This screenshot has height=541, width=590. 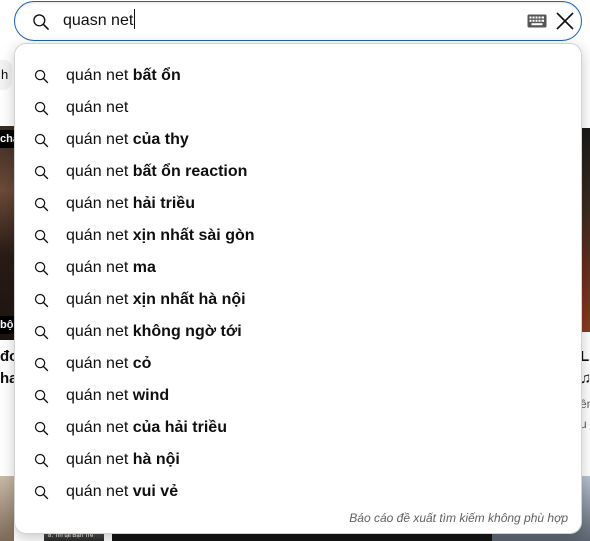 I want to click on suggestion-item: quán net wind, so click(x=298, y=396).